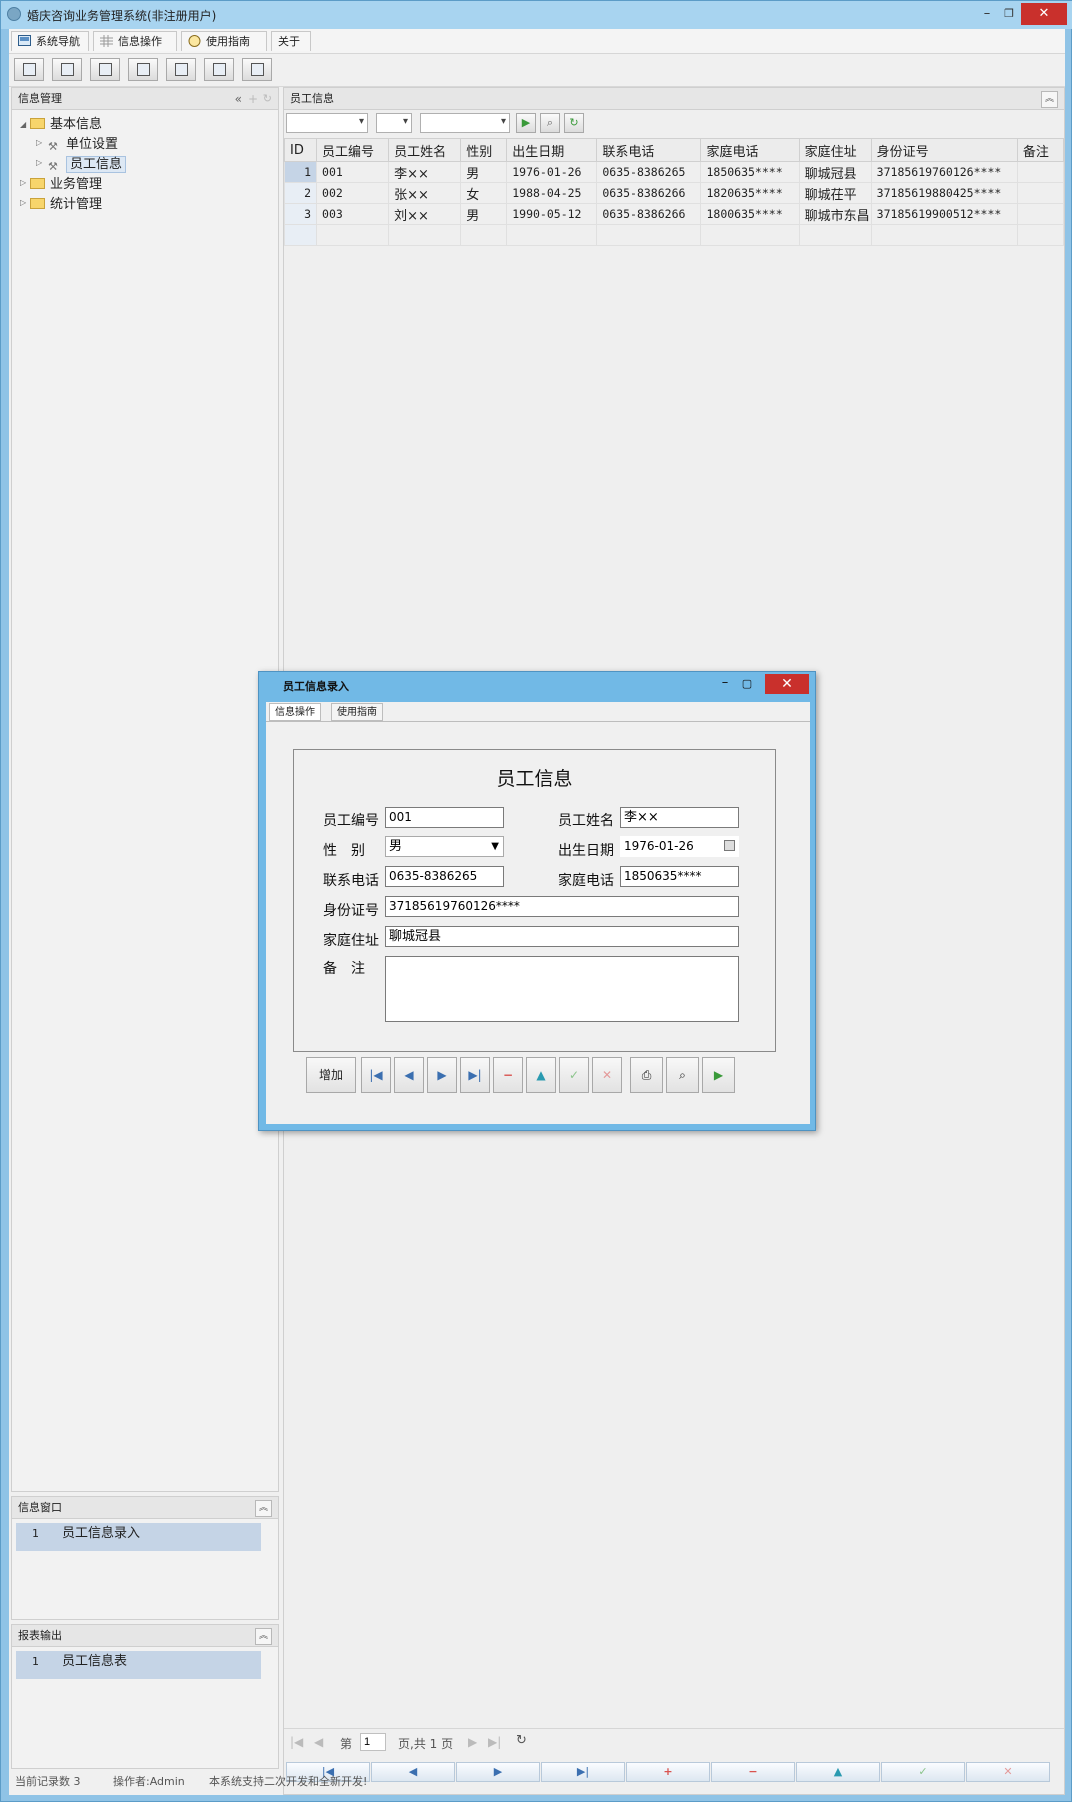  I want to click on address-label: 家庭住址, so click(351, 941).